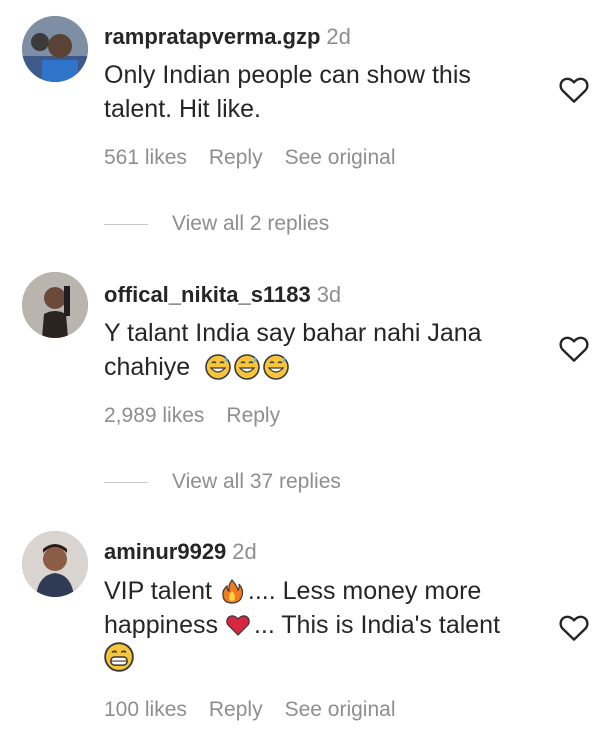  What do you see at coordinates (251, 223) in the screenshot?
I see `view-replies-label: View all 2 replies` at bounding box center [251, 223].